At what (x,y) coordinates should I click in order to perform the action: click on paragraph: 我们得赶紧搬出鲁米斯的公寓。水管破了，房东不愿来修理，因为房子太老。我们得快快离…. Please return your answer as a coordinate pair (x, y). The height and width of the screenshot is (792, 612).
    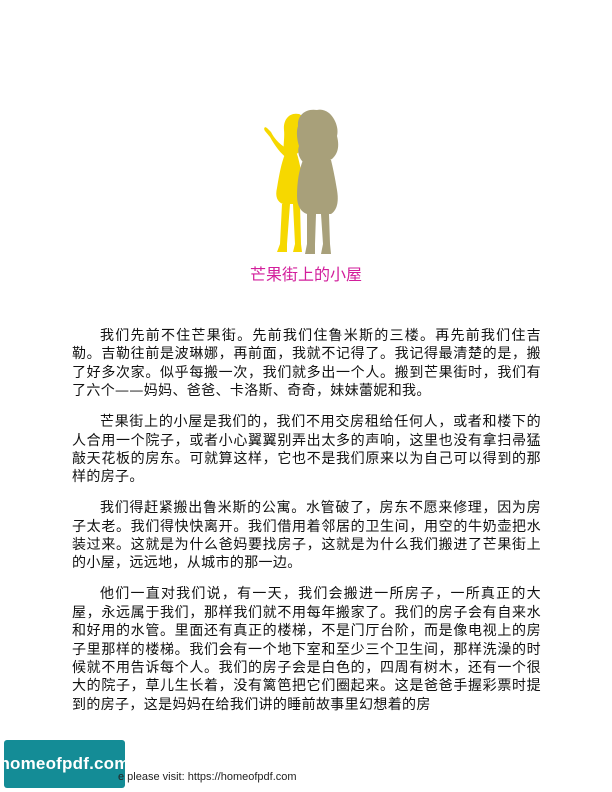
    Looking at the image, I should click on (306, 536).